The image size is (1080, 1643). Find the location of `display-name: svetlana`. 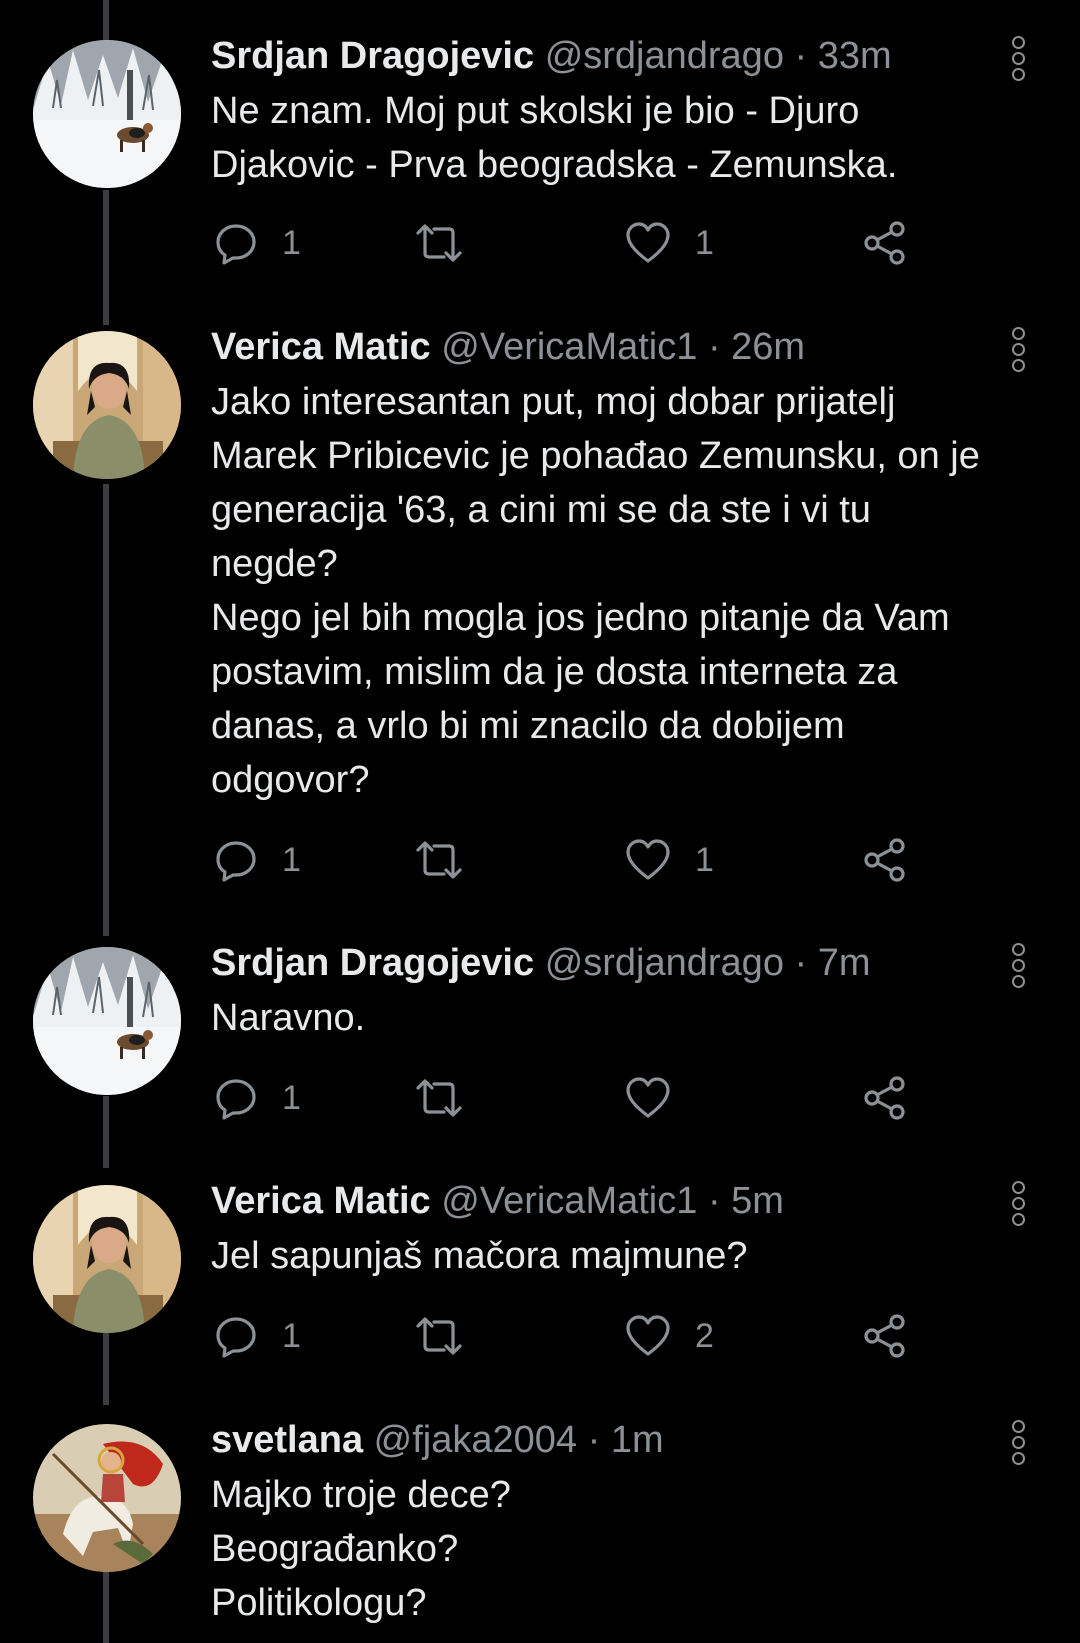

display-name: svetlana is located at coordinates (287, 1440).